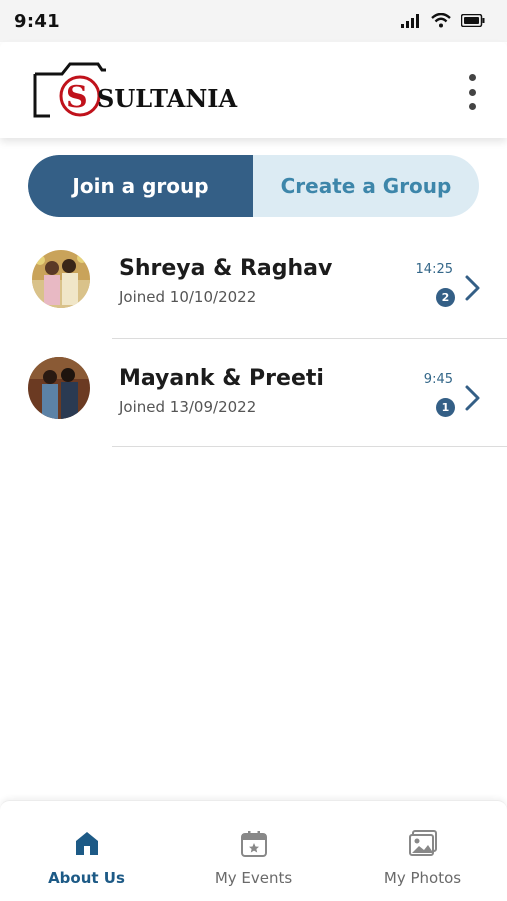  I want to click on joined-date: Joined 10/10/2022, so click(188, 297).